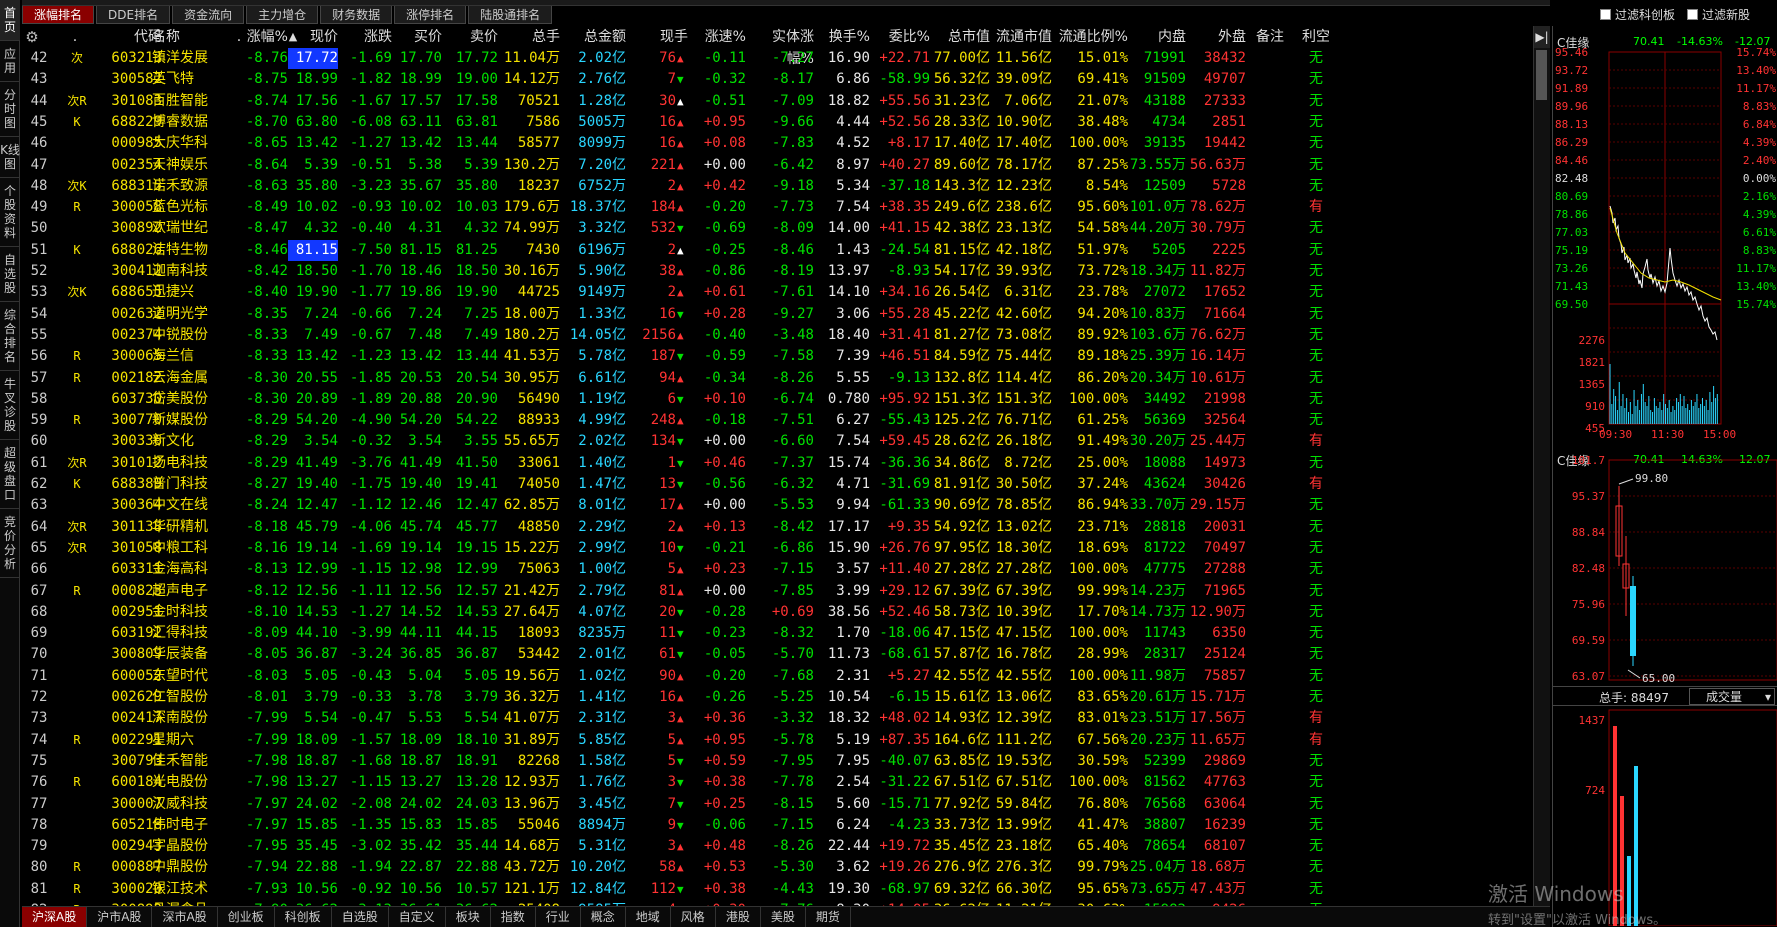  Describe the element at coordinates (558, 917) in the screenshot. I see `bottom-tab: 行业` at that location.